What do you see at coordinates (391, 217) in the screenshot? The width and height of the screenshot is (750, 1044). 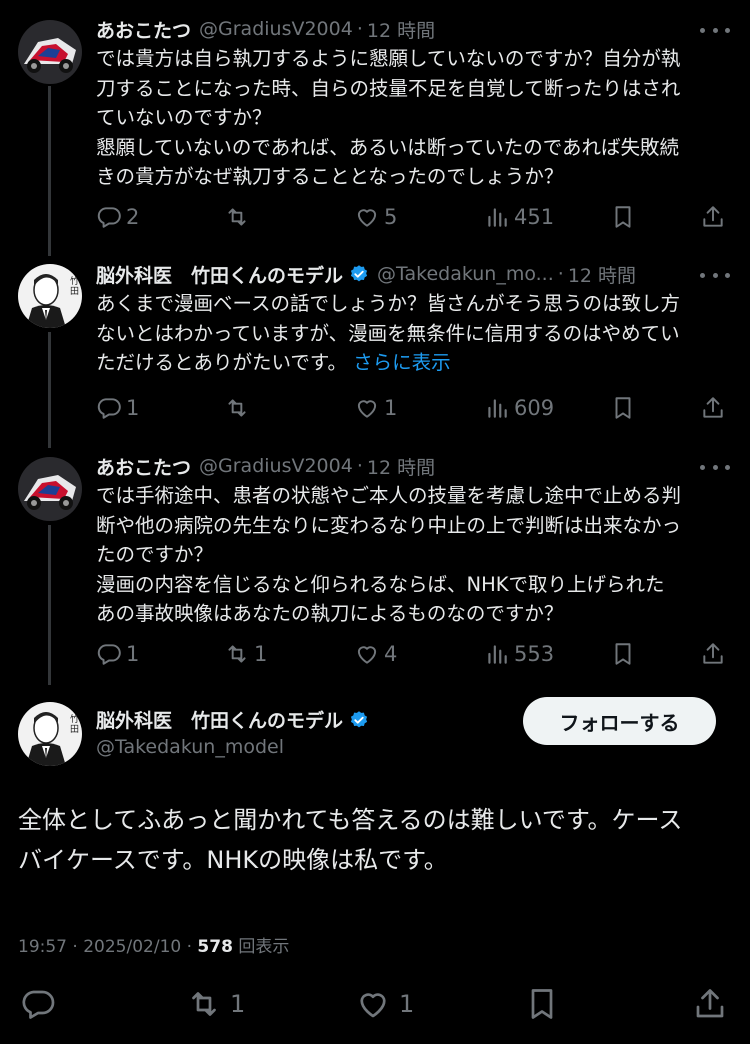 I see `like-count: 5` at bounding box center [391, 217].